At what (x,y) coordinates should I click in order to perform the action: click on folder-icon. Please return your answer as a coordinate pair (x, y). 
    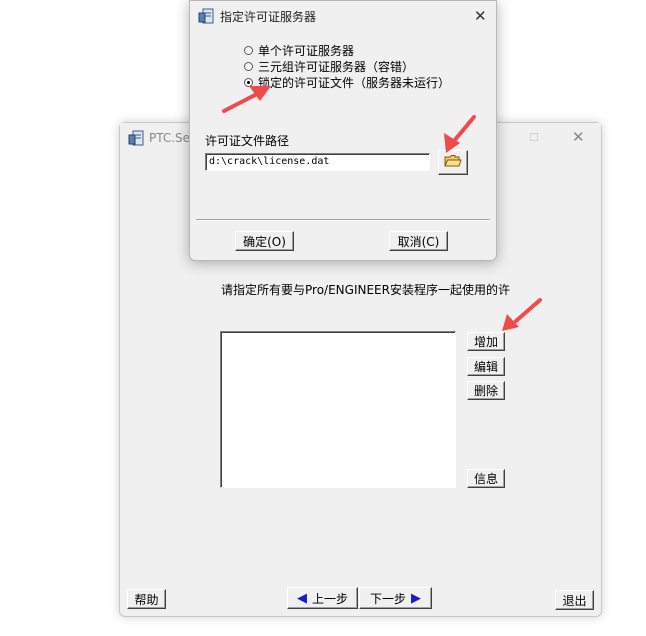
    Looking at the image, I should click on (453, 162).